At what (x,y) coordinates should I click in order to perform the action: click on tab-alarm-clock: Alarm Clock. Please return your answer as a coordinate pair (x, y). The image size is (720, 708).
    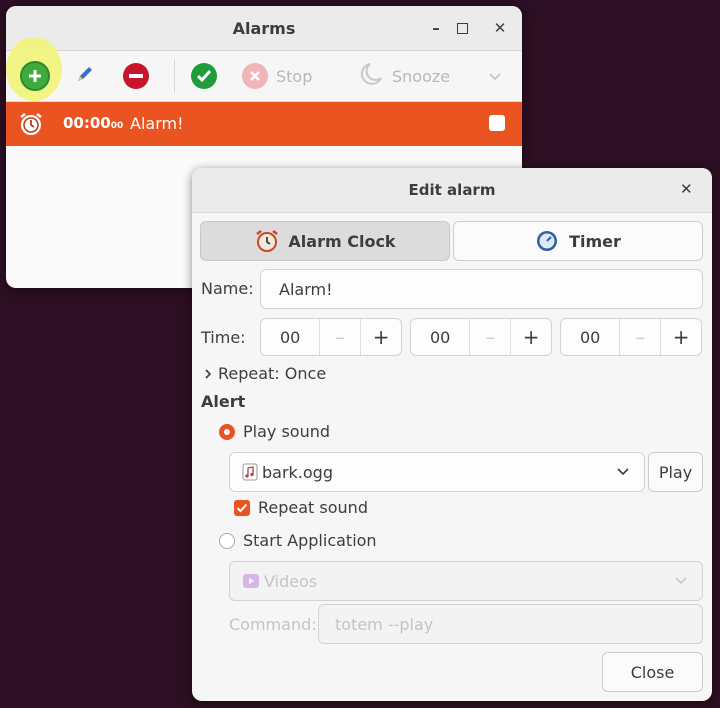
    Looking at the image, I should click on (325, 241).